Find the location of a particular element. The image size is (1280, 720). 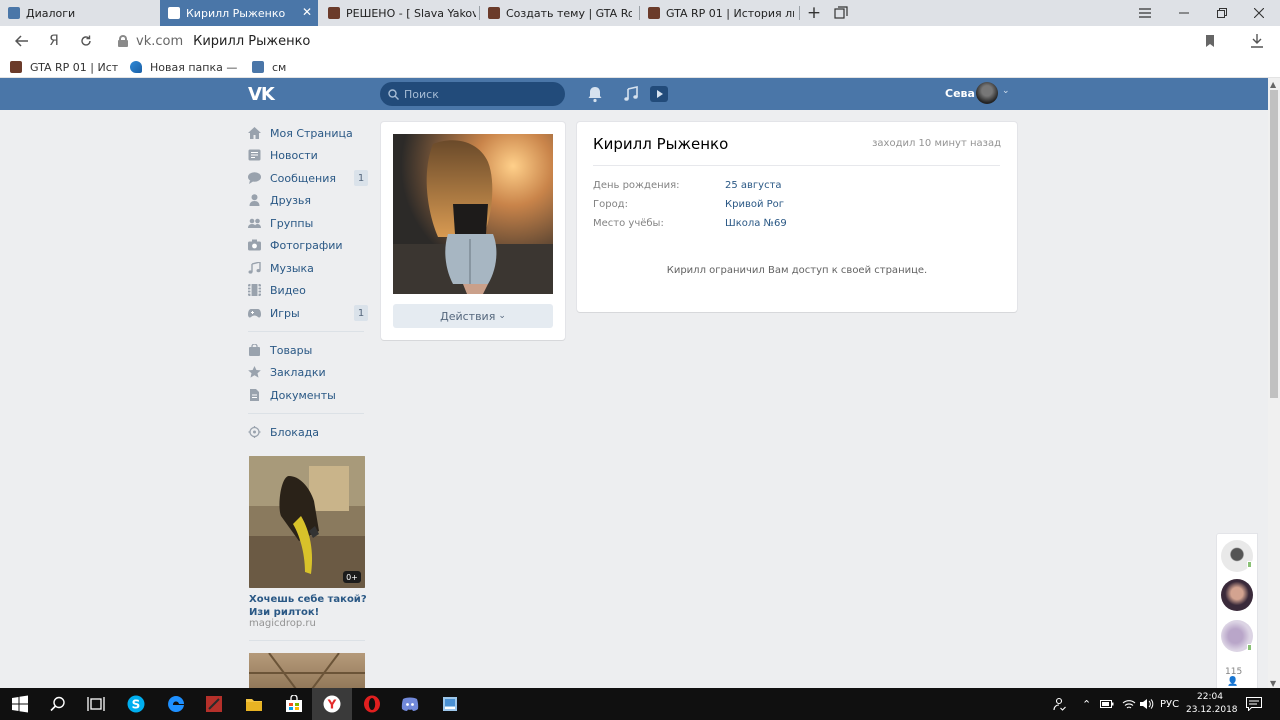

bookmark-gta-rp: GTA RP 01 | Истор is located at coordinates (64, 67).